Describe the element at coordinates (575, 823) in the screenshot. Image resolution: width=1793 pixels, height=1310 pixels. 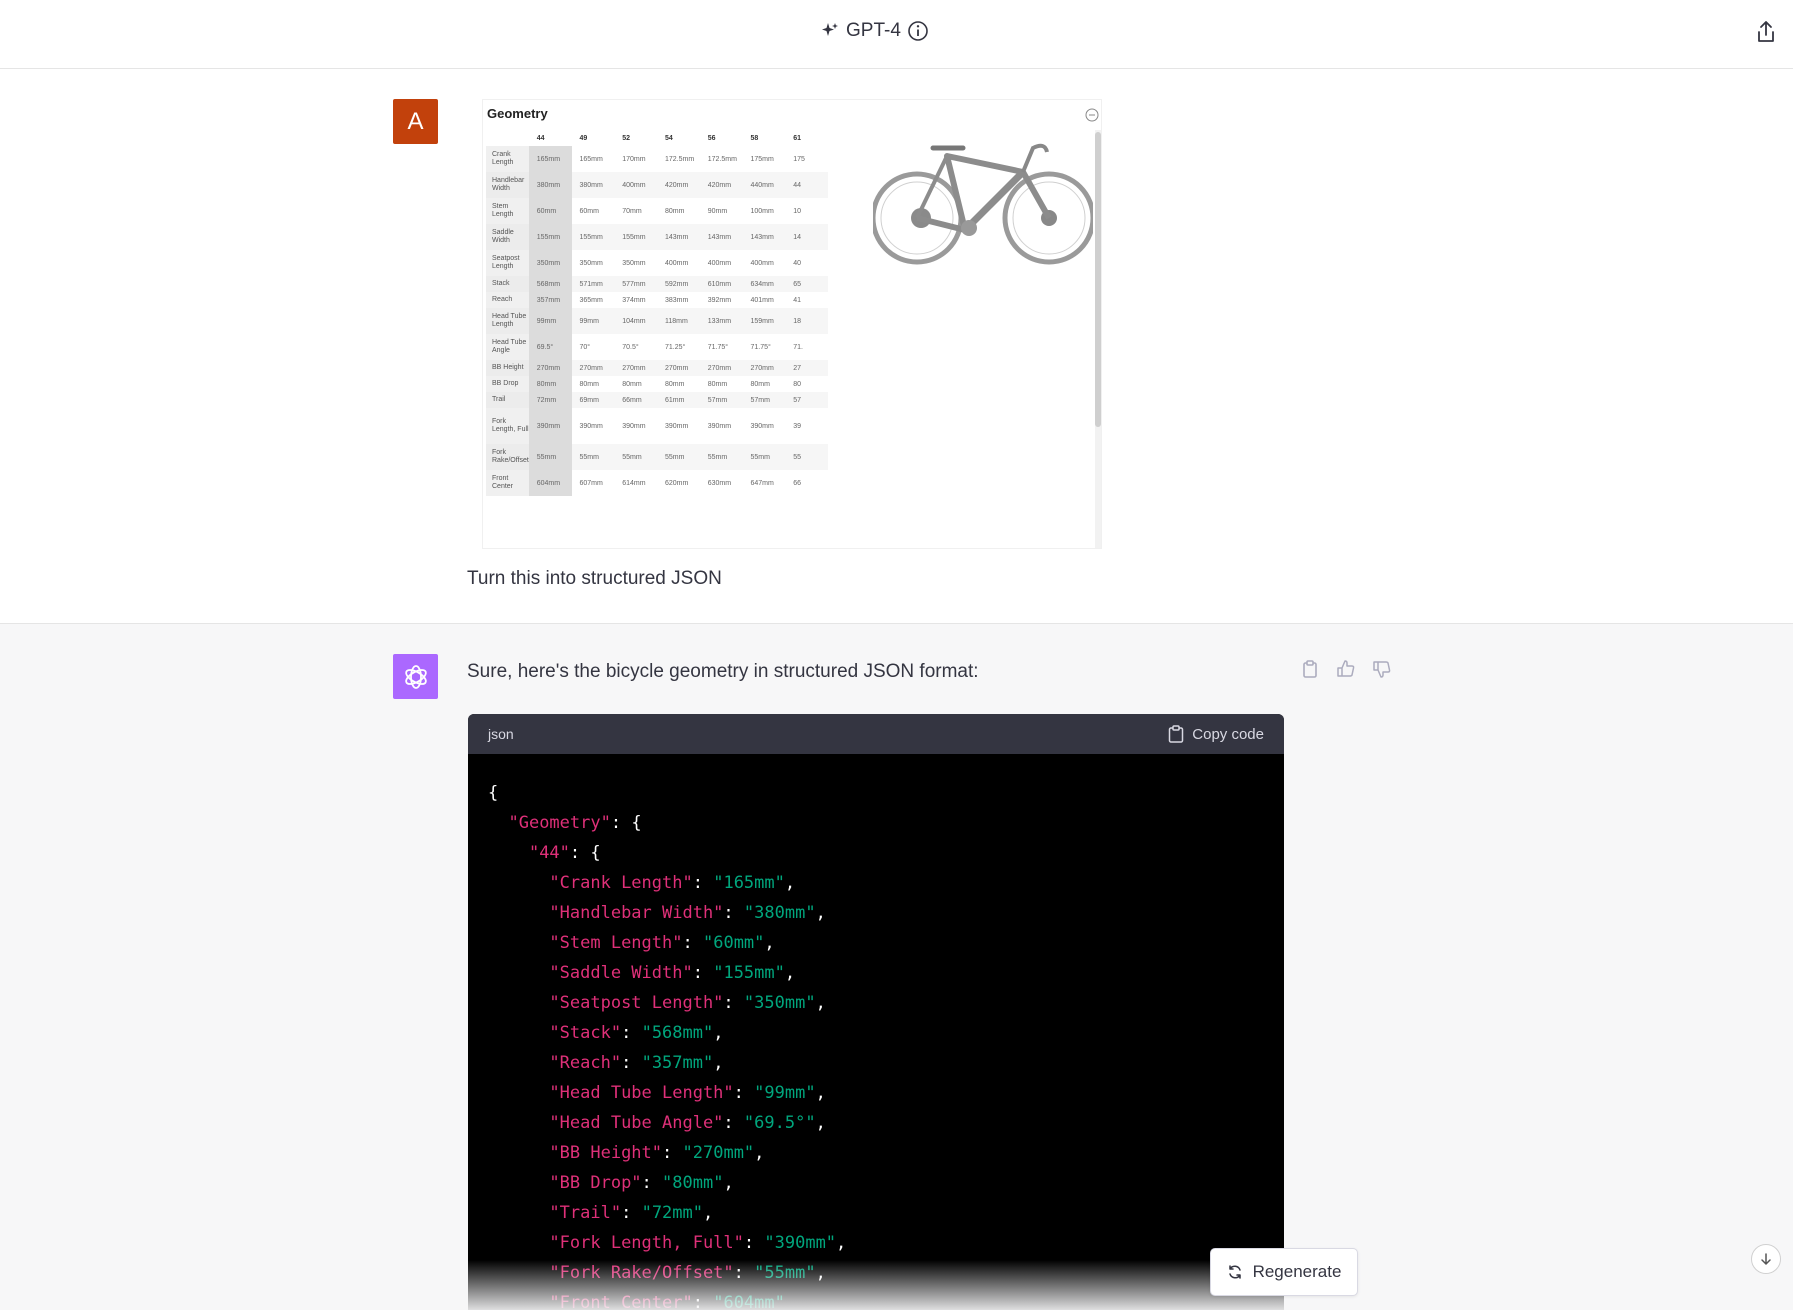
I see `code-line: "Geometry": {` at that location.